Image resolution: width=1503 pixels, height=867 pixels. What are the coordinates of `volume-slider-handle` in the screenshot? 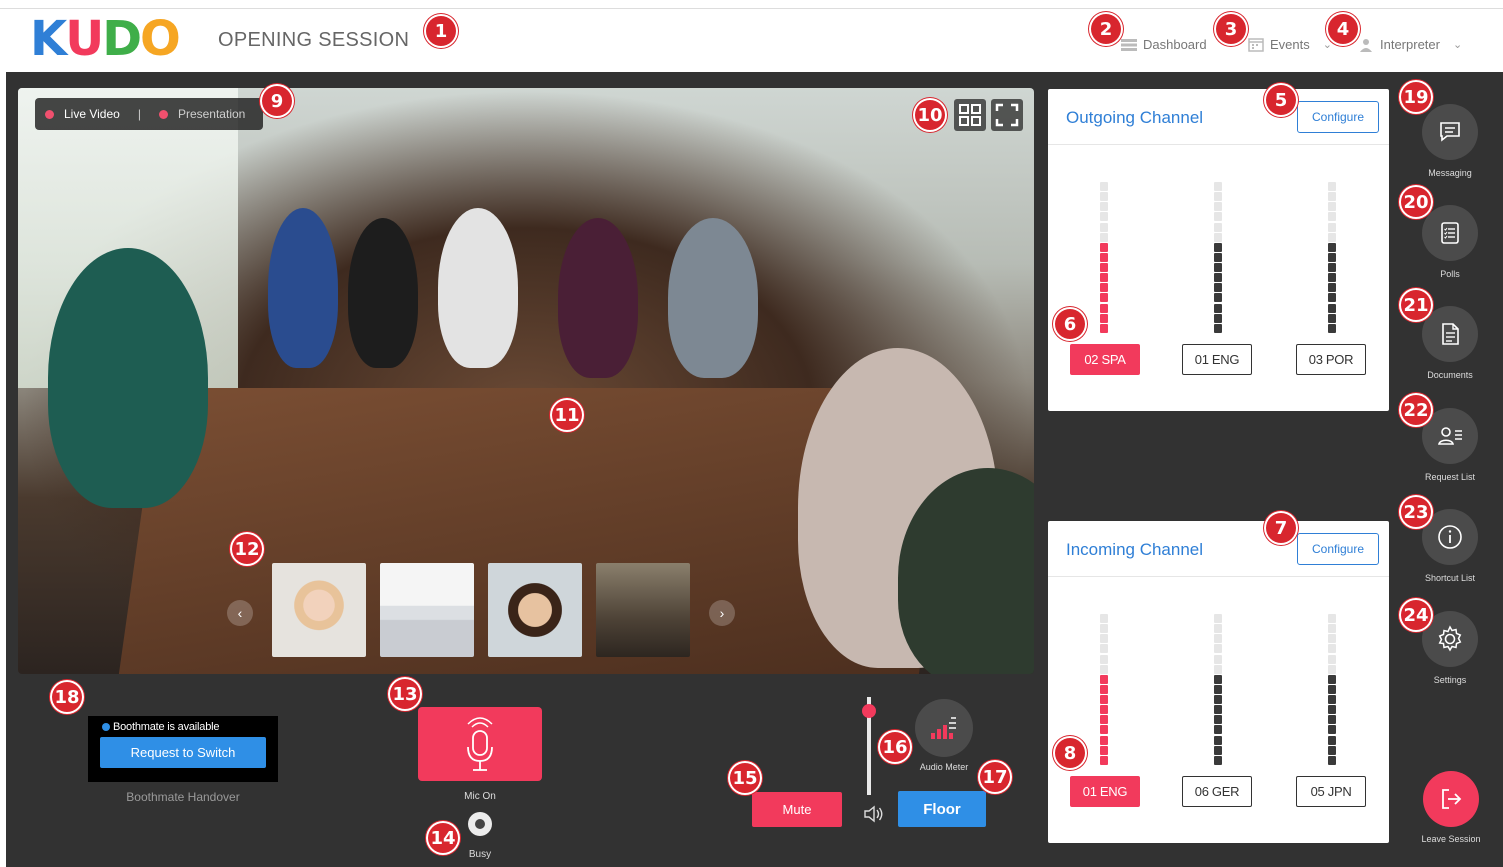 It's located at (869, 711).